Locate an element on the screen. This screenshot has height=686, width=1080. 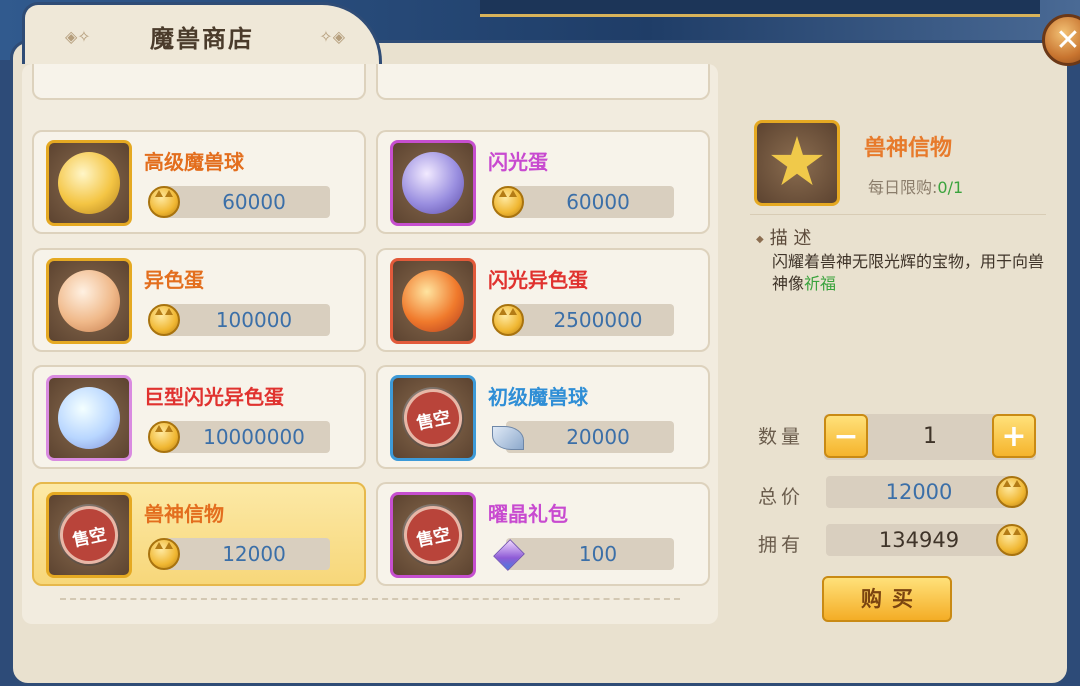
item-name: 异色蛋 is located at coordinates (174, 280).